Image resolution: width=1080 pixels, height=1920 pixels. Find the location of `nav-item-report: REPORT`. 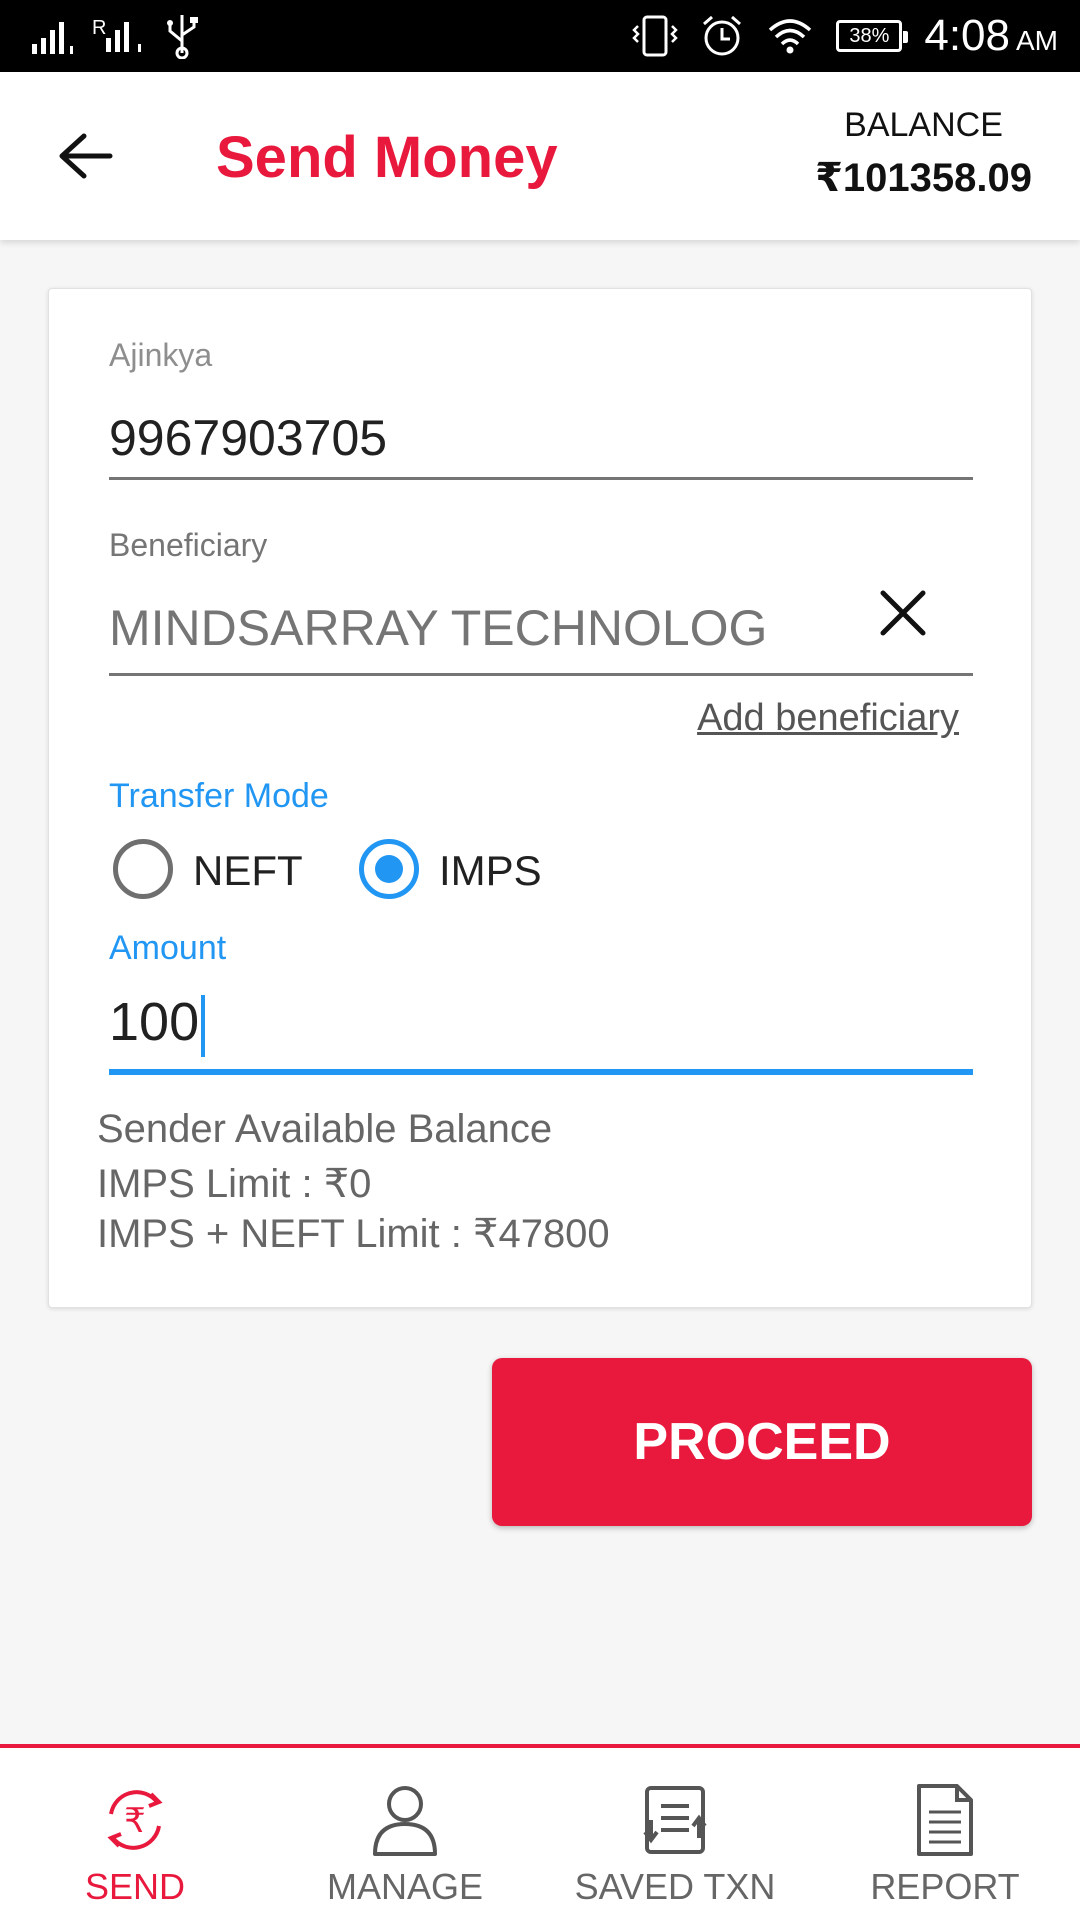

nav-item-report: REPORT is located at coordinates (945, 1834).